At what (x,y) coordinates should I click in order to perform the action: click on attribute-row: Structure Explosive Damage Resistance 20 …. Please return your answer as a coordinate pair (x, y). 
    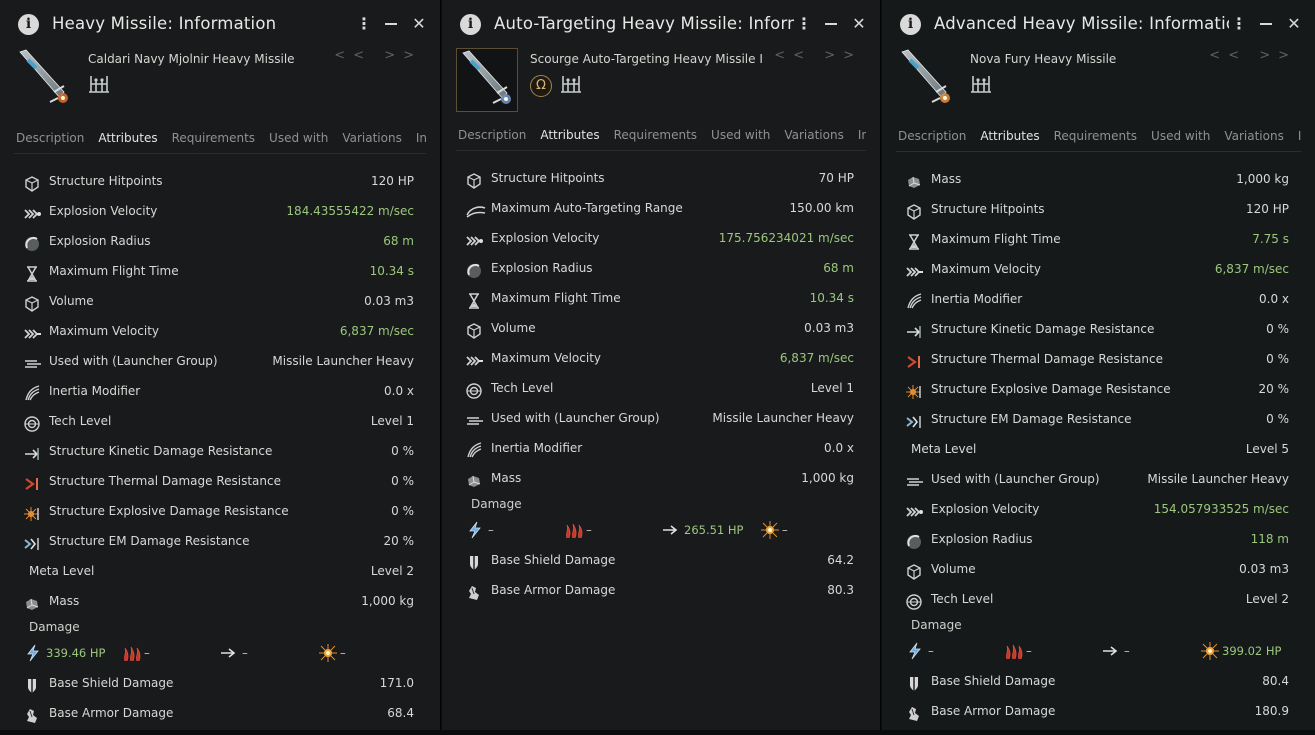
    Looking at the image, I should click on (1093, 389).